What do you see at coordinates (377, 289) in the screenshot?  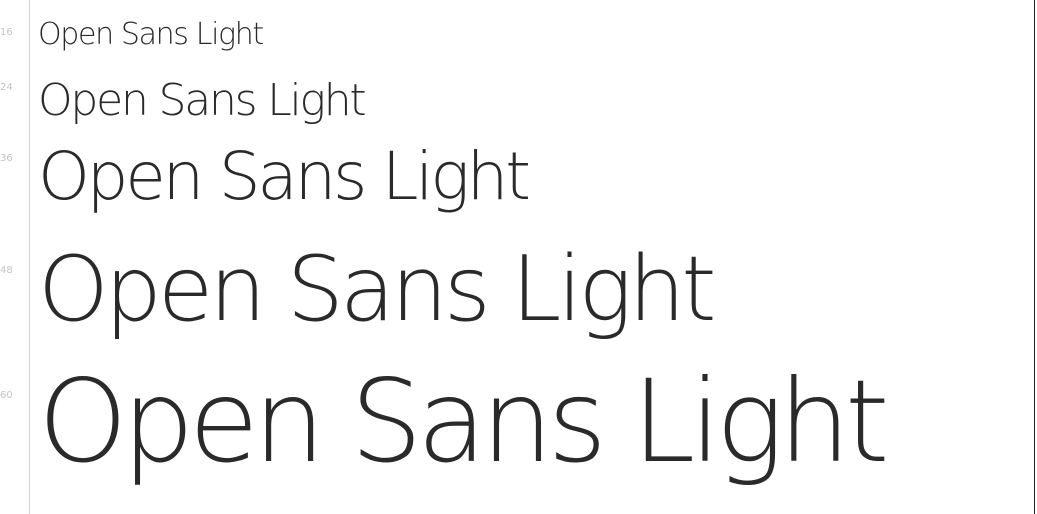 I see `font-sample-48: Open Sans Light` at bounding box center [377, 289].